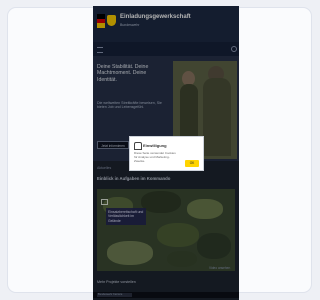 The width and height of the screenshot is (320, 300). Describe the element at coordinates (138, 146) in the screenshot. I see `home-icon` at that location.